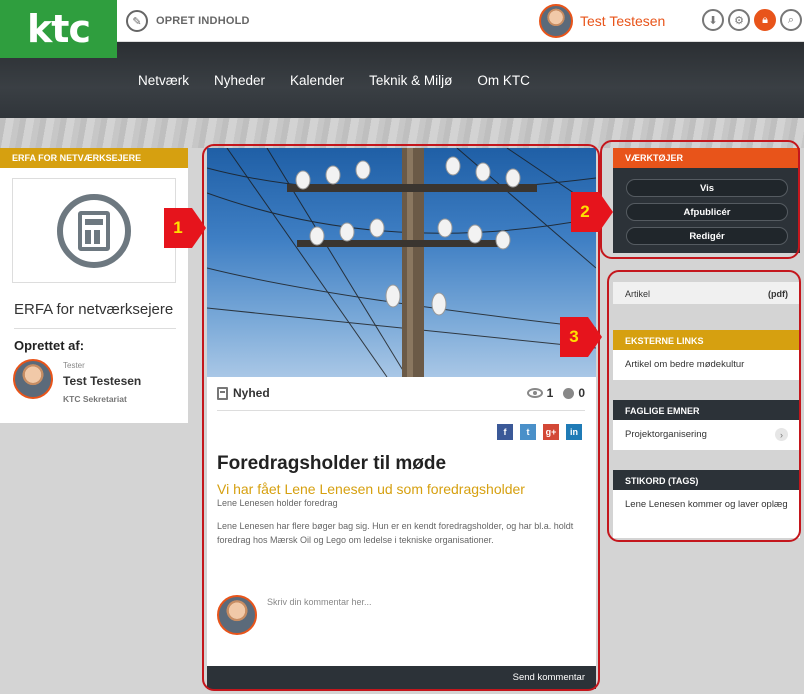  What do you see at coordinates (402, 21) in the screenshot?
I see `top-bar: ✎ OPRET INDHOLD Test Testesen ⬇ ⚙ 🔒︎ ⌕` at bounding box center [402, 21].